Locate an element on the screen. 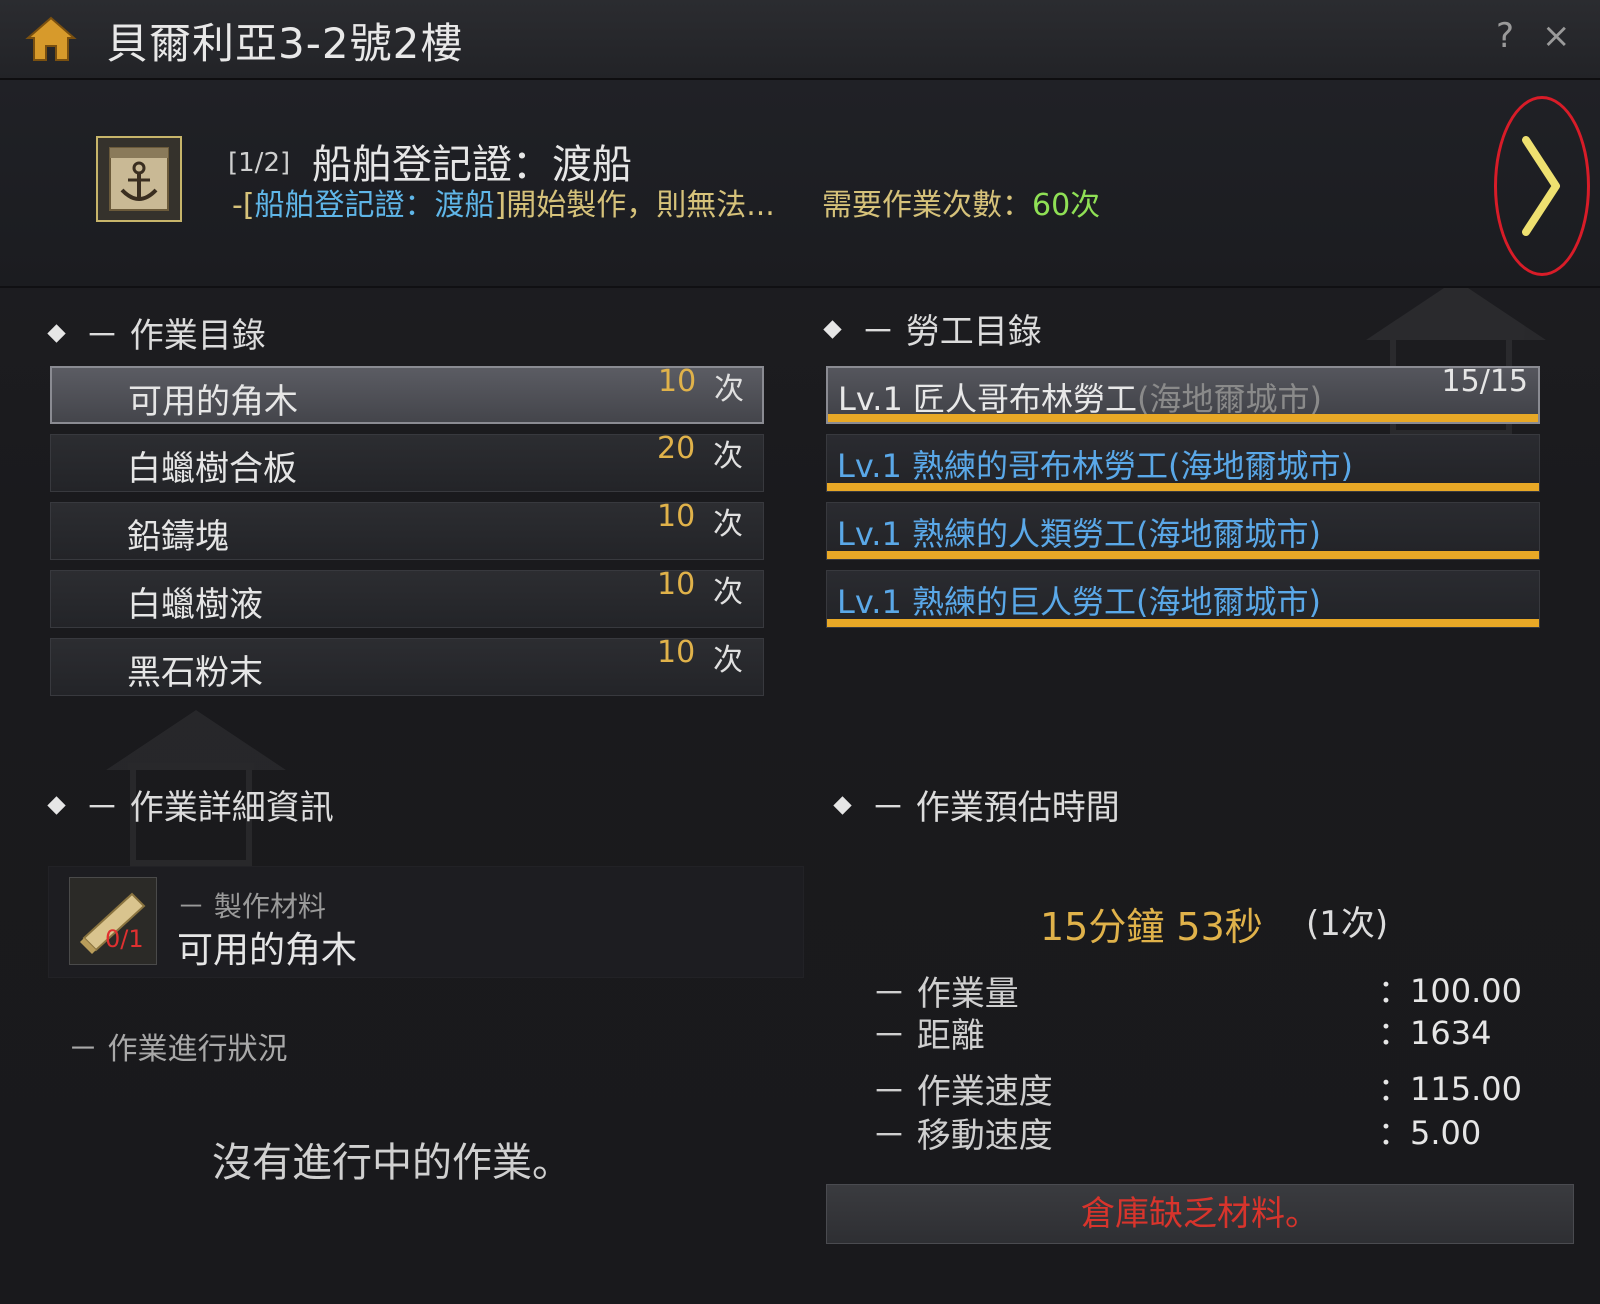 This screenshot has height=1304, width=1600. work-item-name: 白蠟樹液 is located at coordinates (195, 605).